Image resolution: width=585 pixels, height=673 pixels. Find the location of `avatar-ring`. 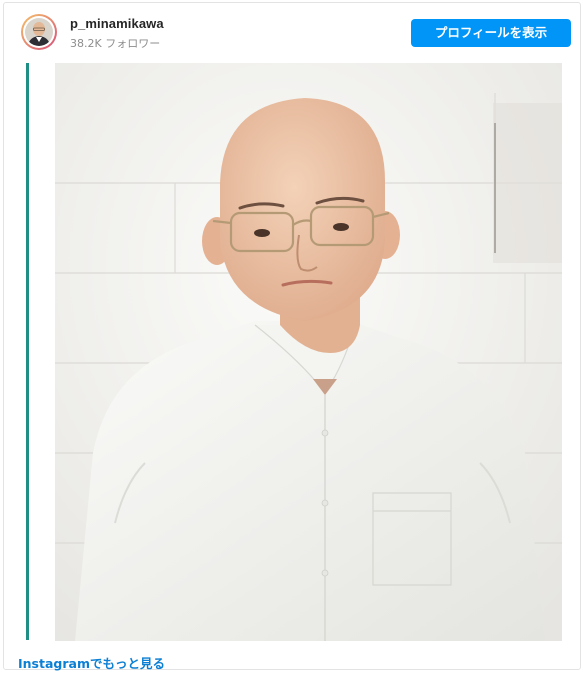

avatar-ring is located at coordinates (39, 32).